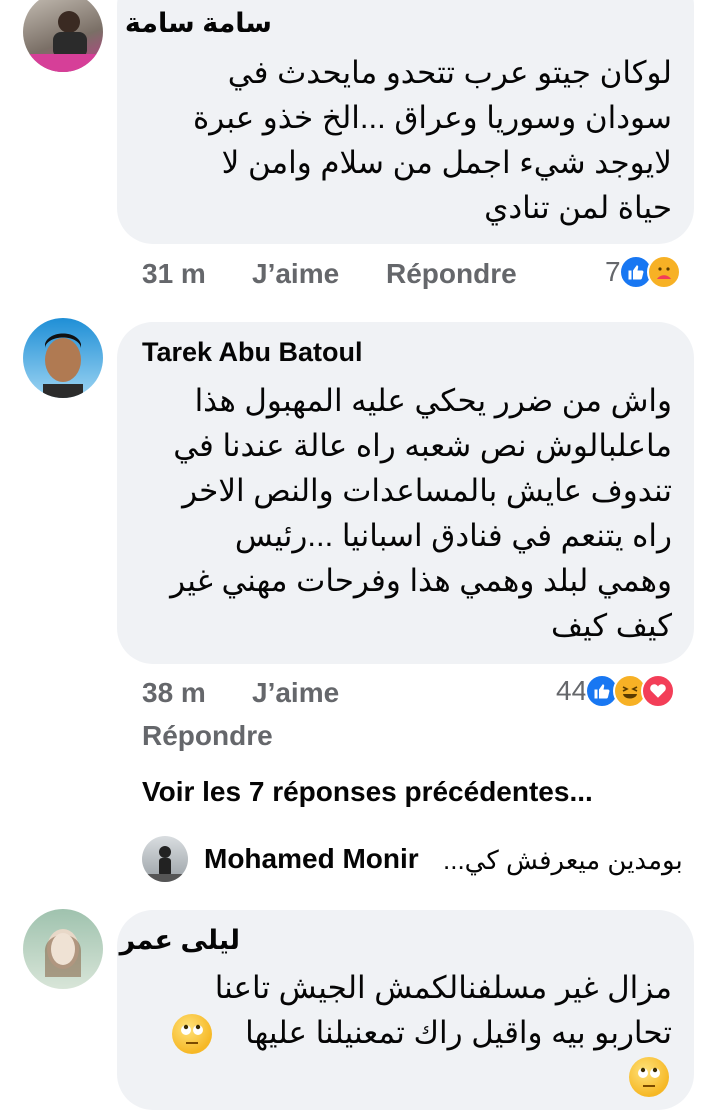 Image resolution: width=720 pixels, height=1110 pixels. Describe the element at coordinates (311, 859) in the screenshot. I see `reply-preview-author: Mohamed Monir` at that location.